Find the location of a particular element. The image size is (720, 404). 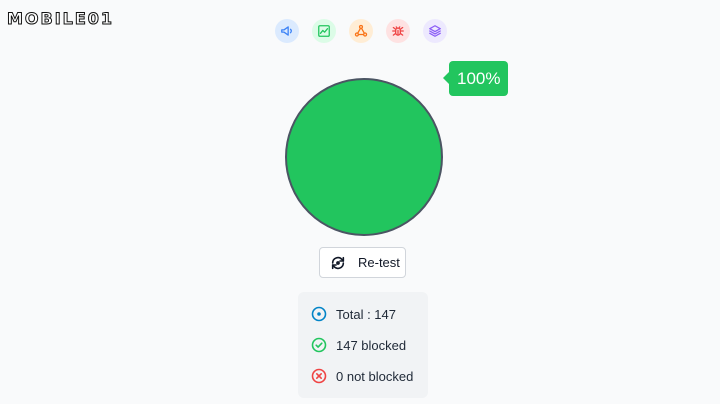

megaphone-icon is located at coordinates (287, 31).